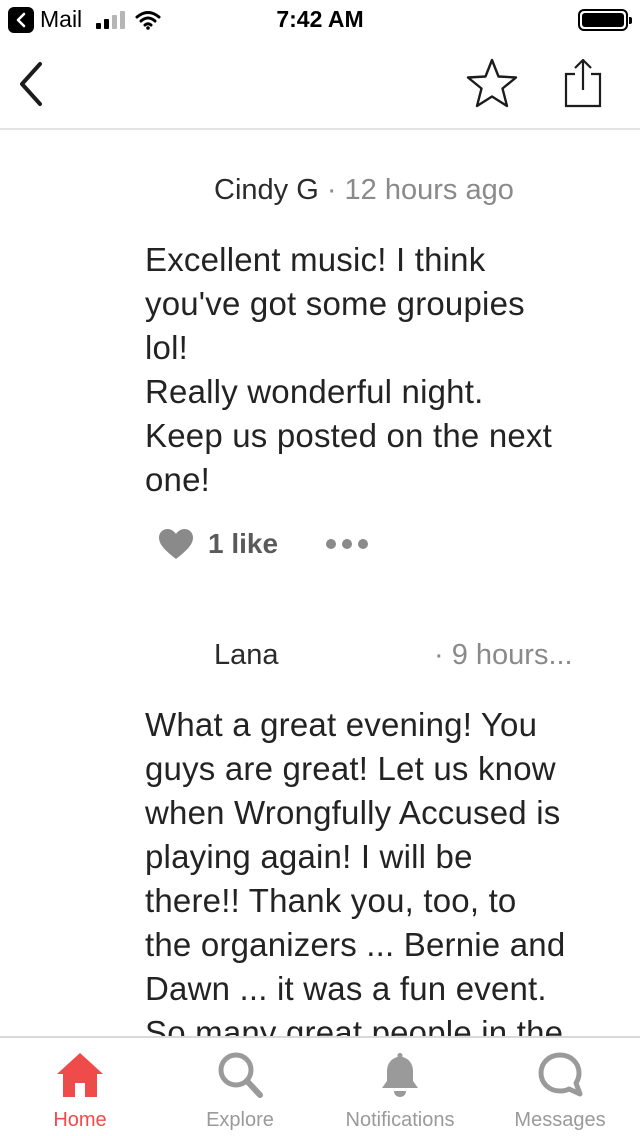  Describe the element at coordinates (416, 190) in the screenshot. I see `comment-timestamp: · 12 hours ago` at that location.